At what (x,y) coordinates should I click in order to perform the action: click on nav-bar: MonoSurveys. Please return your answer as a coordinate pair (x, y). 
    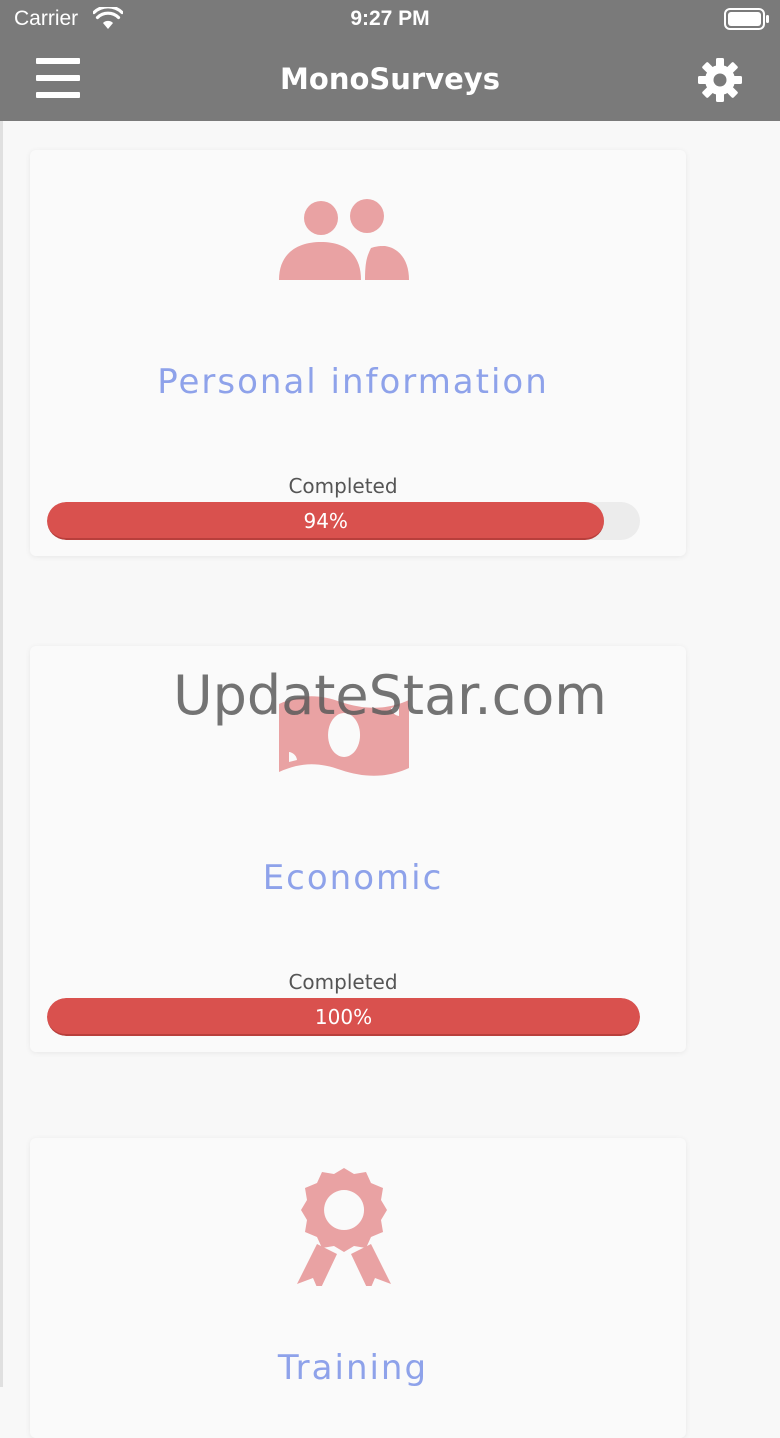
    Looking at the image, I should click on (390, 80).